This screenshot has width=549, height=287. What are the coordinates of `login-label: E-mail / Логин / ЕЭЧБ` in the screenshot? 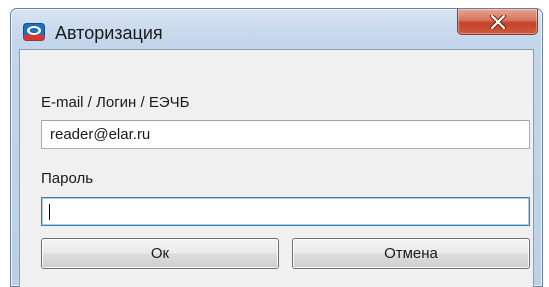 It's located at (115, 102).